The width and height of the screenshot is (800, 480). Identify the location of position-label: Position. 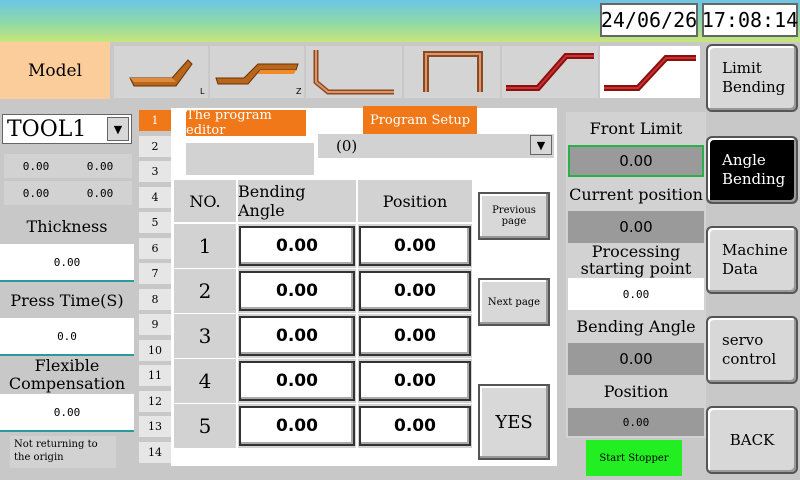
(636, 391).